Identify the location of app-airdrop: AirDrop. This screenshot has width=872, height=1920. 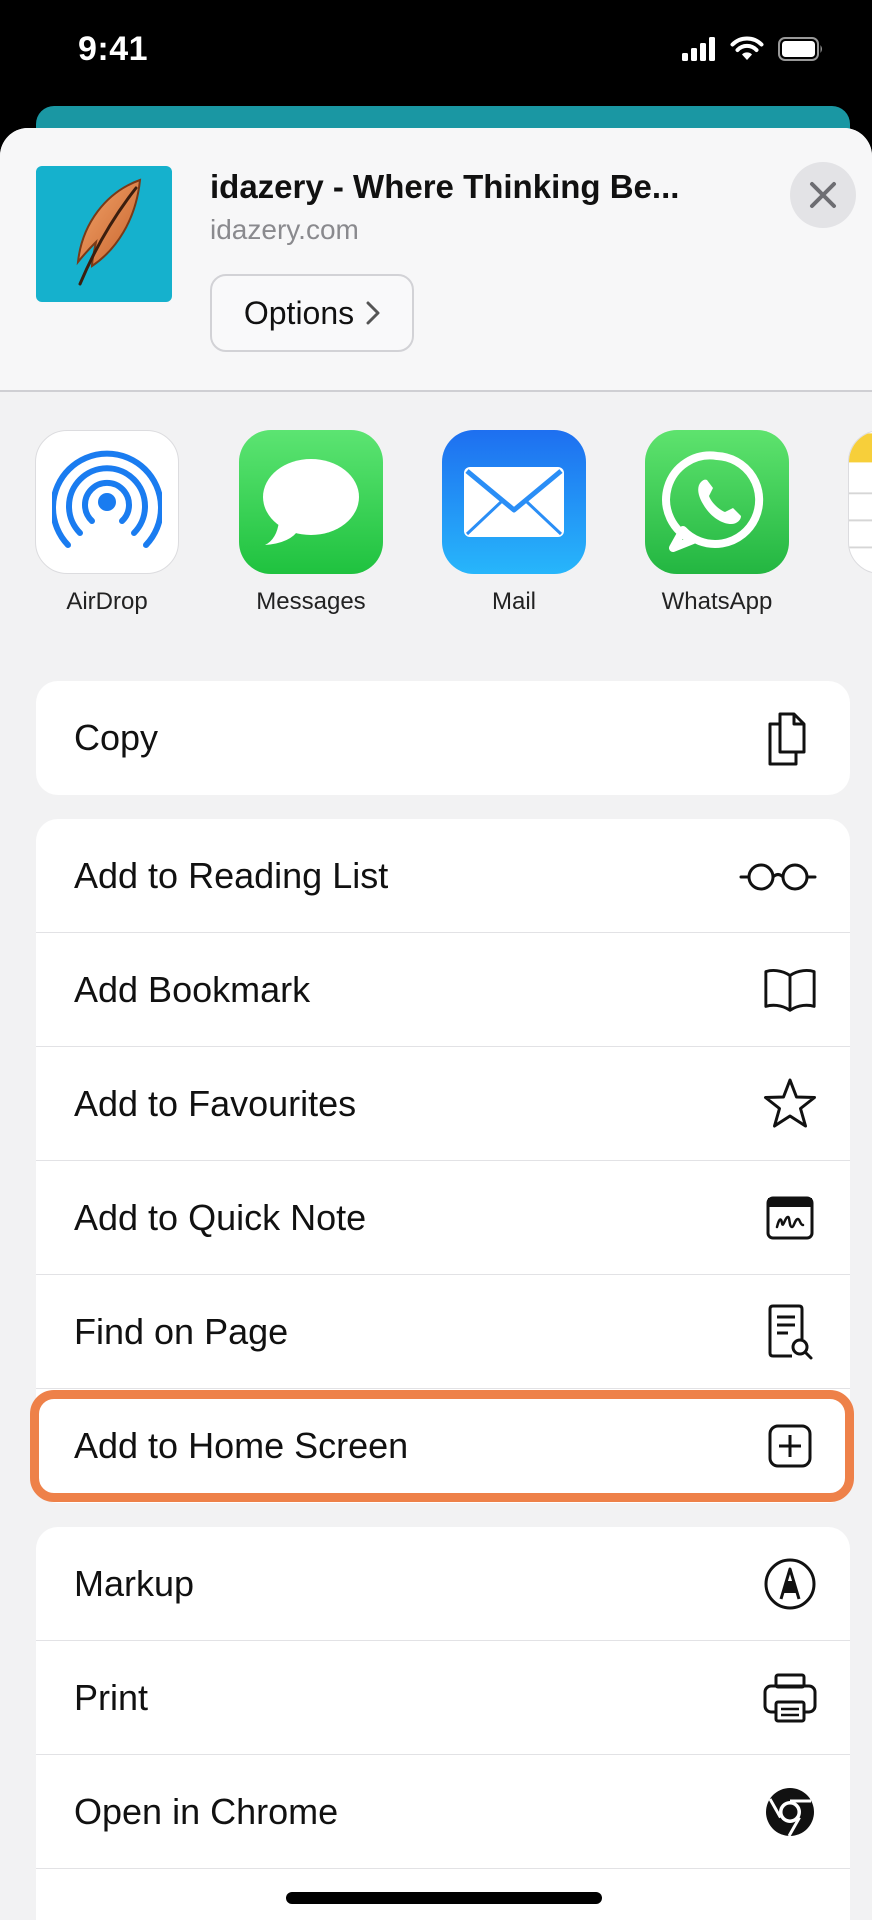
(107, 523).